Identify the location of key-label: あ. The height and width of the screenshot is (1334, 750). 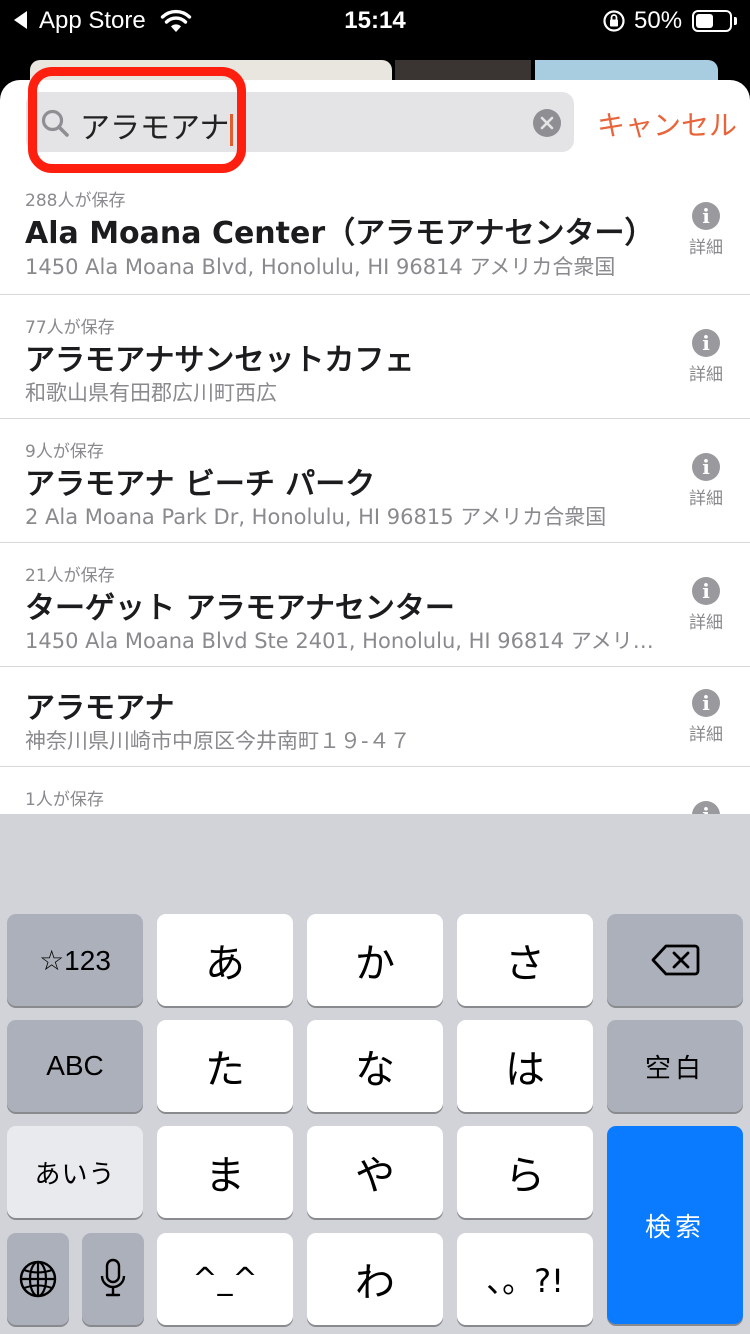
(225, 964).